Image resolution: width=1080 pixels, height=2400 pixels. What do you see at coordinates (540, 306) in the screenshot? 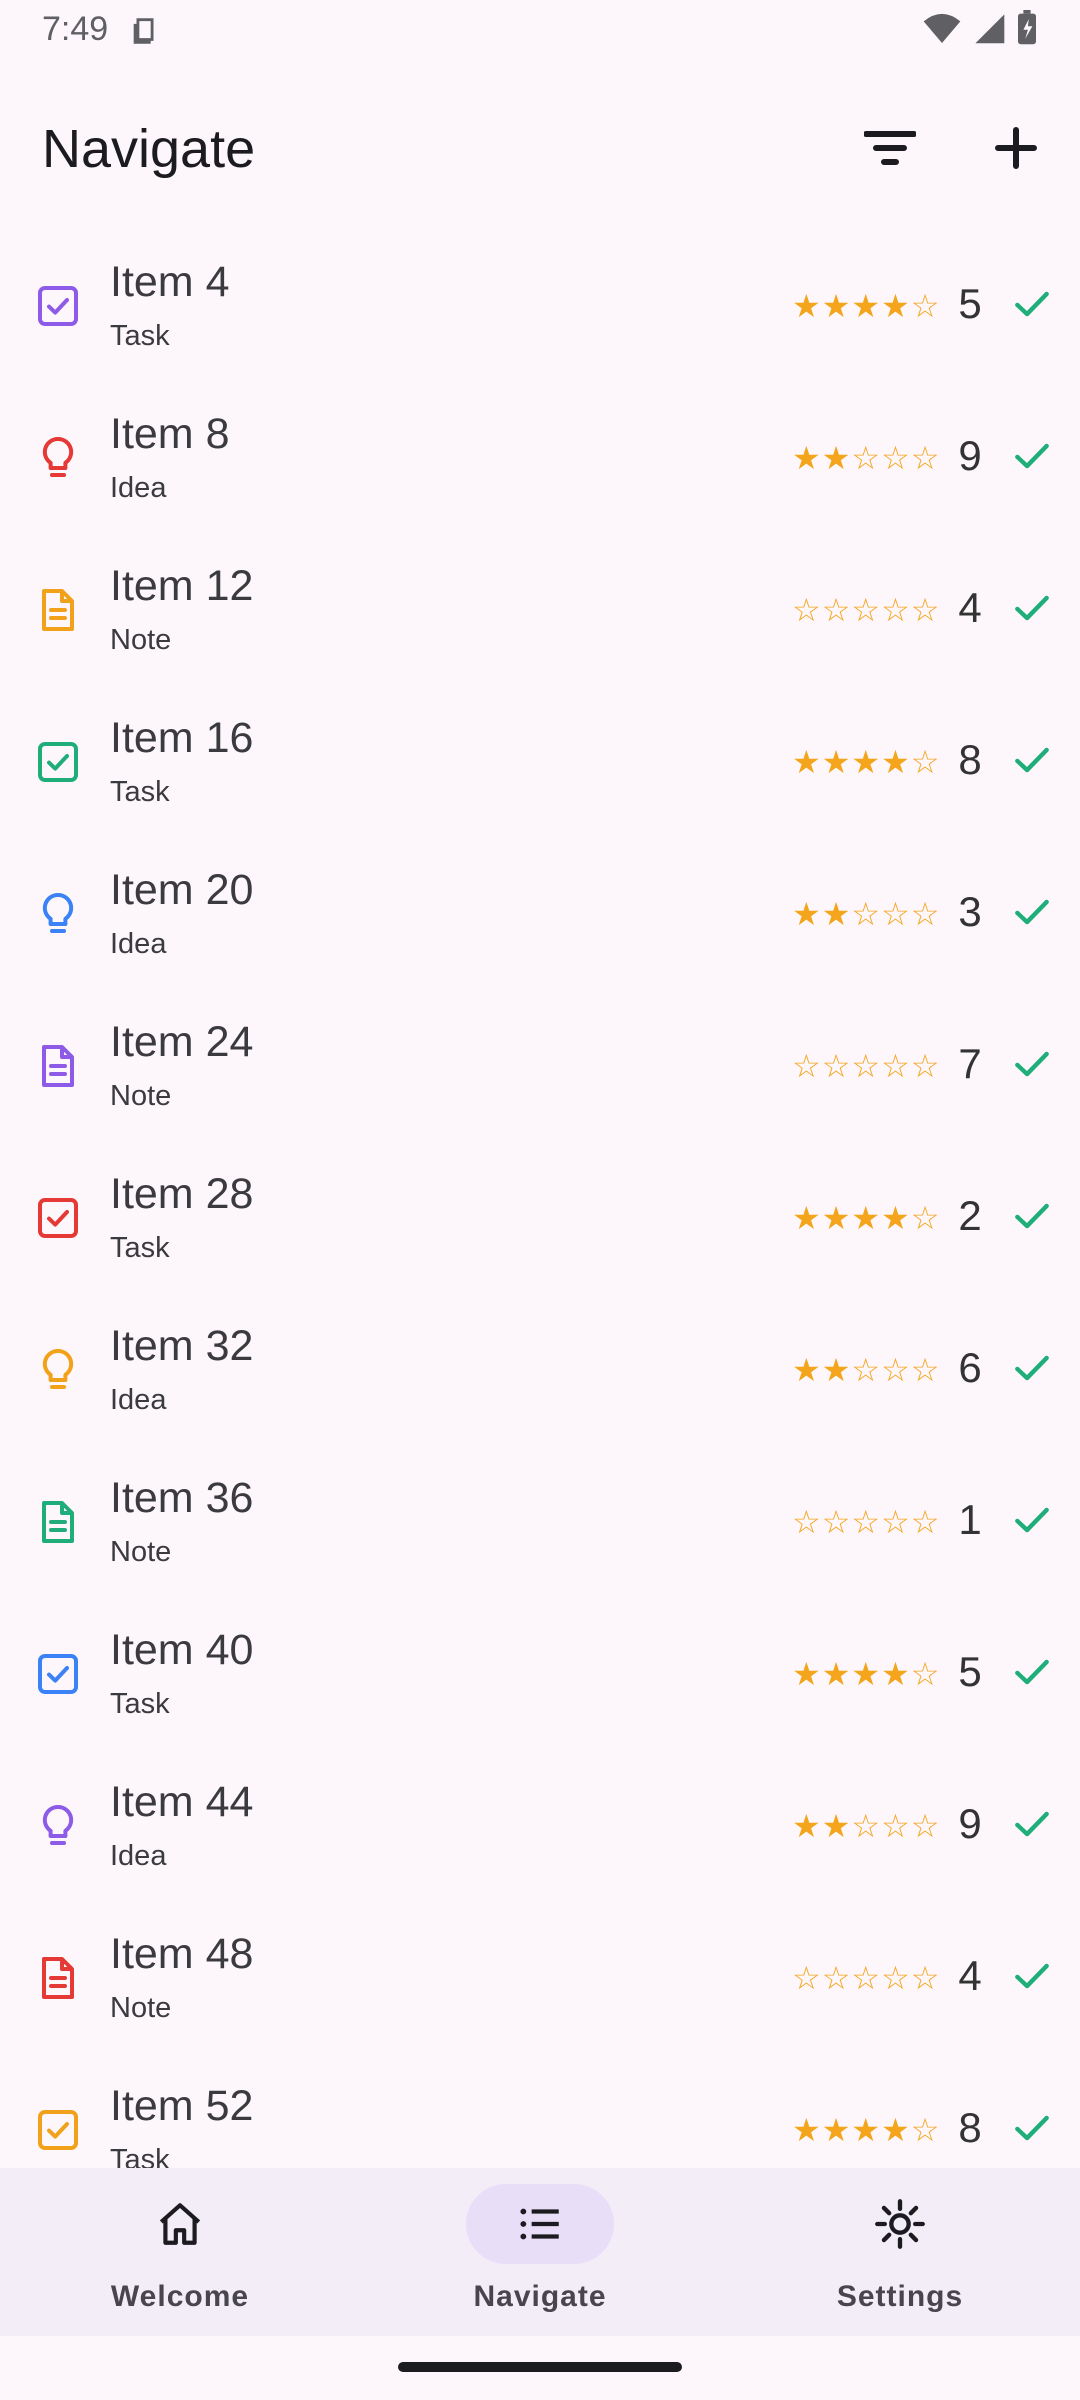
I see `list-item: Item 4 Task ★★★★☆ 5` at bounding box center [540, 306].